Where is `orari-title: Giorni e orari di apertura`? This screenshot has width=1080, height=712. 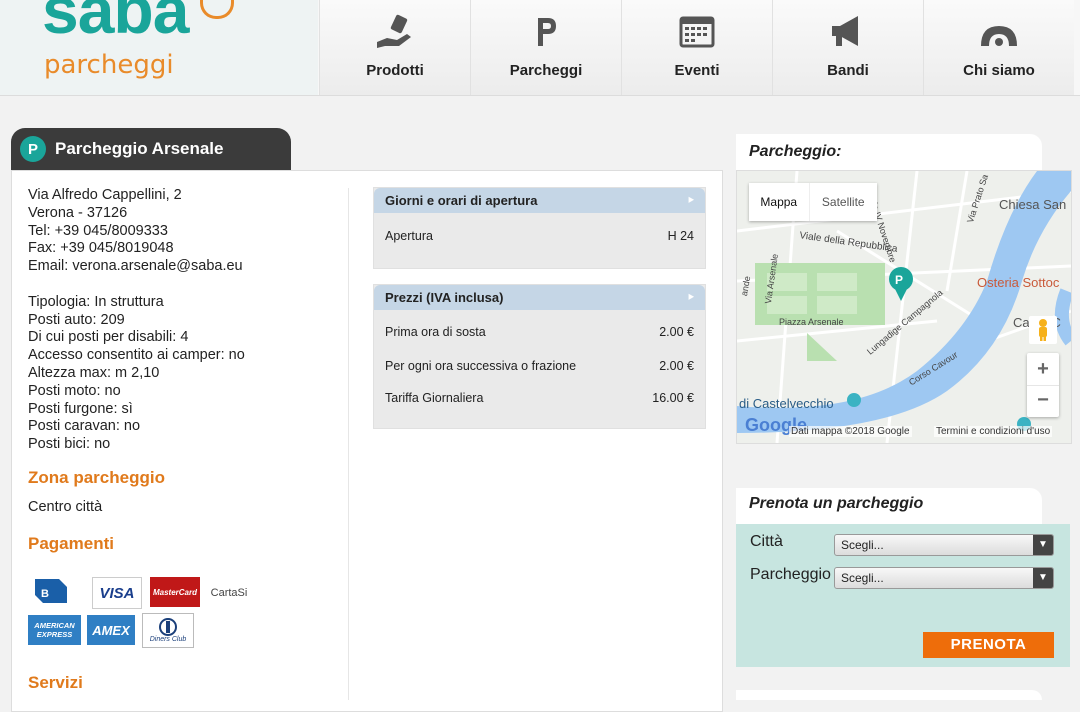
orari-title: Giorni e orari di apertura is located at coordinates (461, 200).